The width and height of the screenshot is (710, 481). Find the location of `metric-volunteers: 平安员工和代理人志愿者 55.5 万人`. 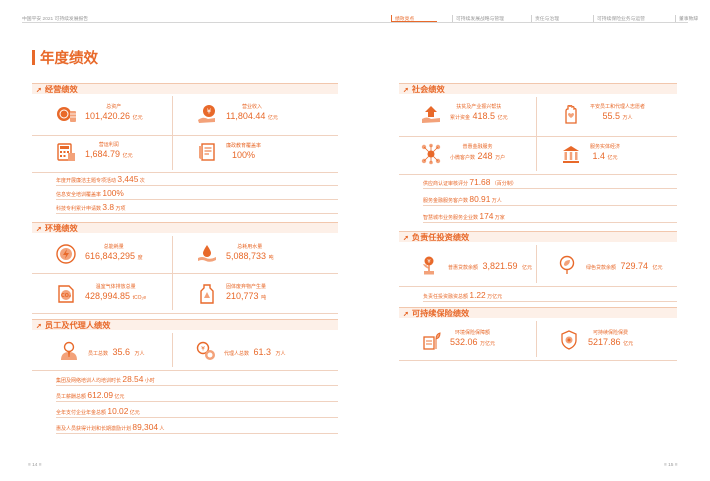

metric-volunteers: 平安员工和代理人志愿者 55.5 万人 is located at coordinates (602, 114).